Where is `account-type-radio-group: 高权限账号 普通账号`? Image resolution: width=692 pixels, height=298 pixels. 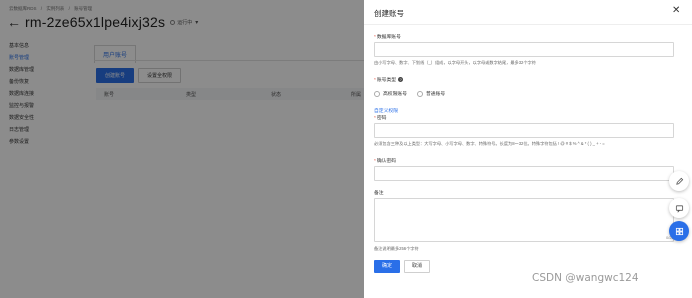
account-type-radio-group: 高权限账号 普通账号 is located at coordinates (409, 93).